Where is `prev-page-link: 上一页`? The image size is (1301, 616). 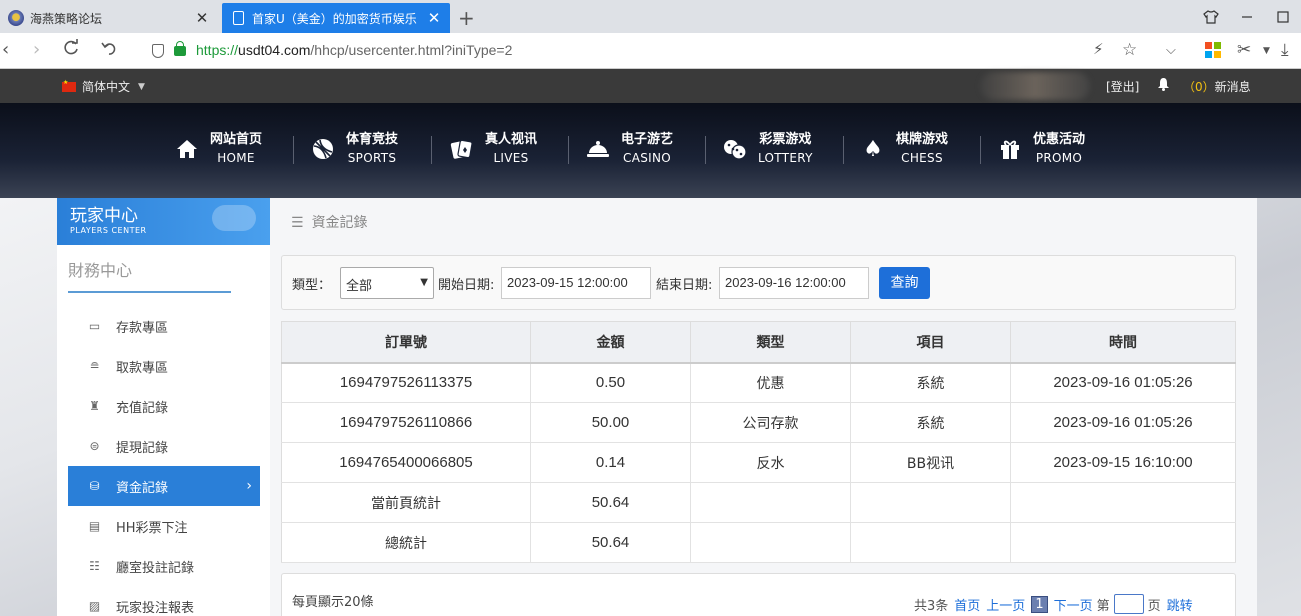
prev-page-link: 上一页 is located at coordinates (1005, 604).